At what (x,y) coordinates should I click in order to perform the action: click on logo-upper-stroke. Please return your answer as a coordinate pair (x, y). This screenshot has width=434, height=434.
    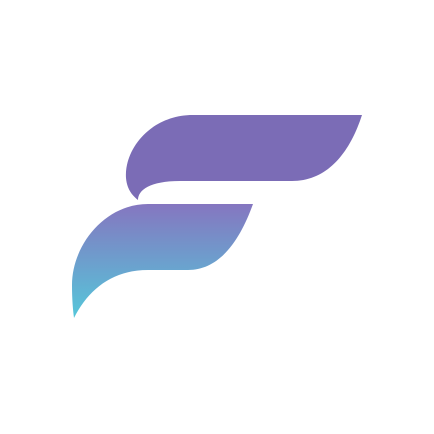
    Looking at the image, I should click on (243, 157).